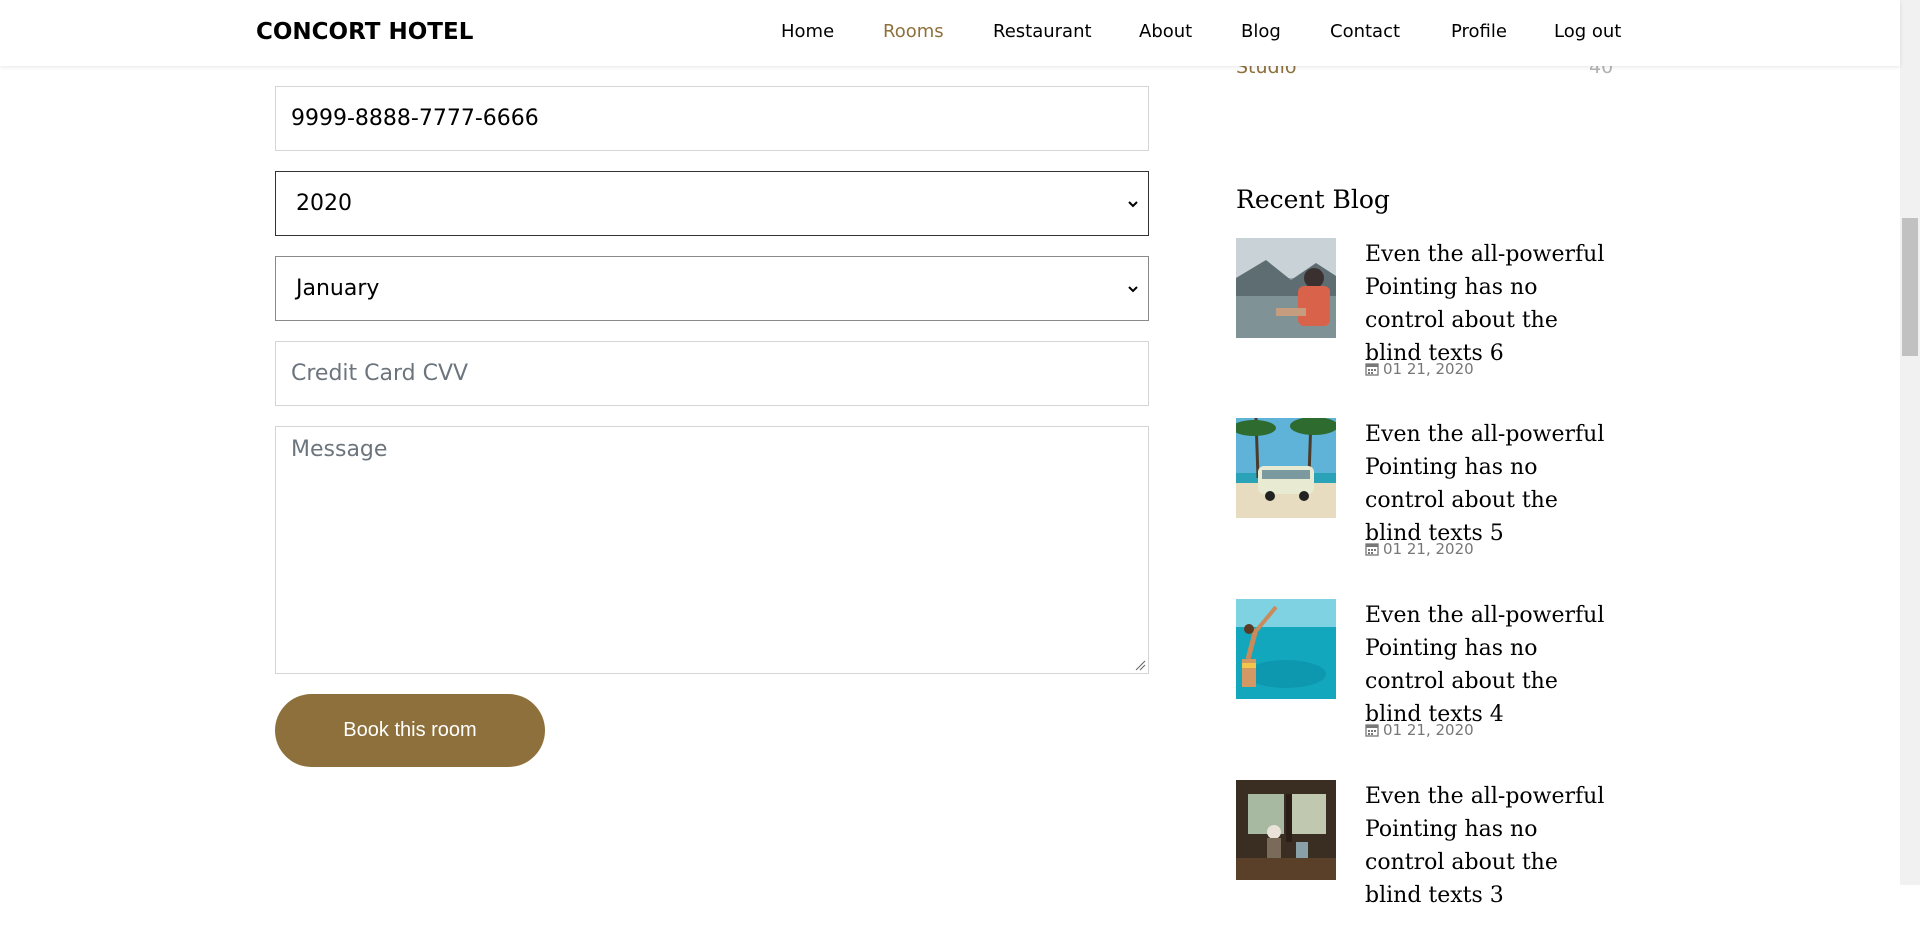  Describe the element at coordinates (712, 203) in the screenshot. I see `expiry-year-select: 2020` at that location.